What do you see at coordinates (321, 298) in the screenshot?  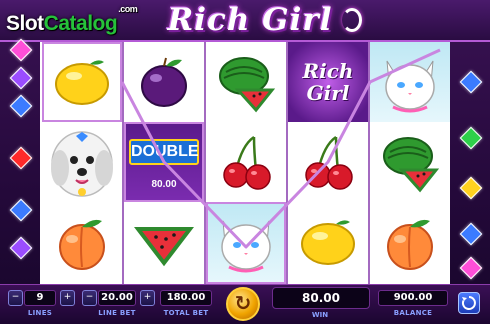 I see `win-value: 80.00` at bounding box center [321, 298].